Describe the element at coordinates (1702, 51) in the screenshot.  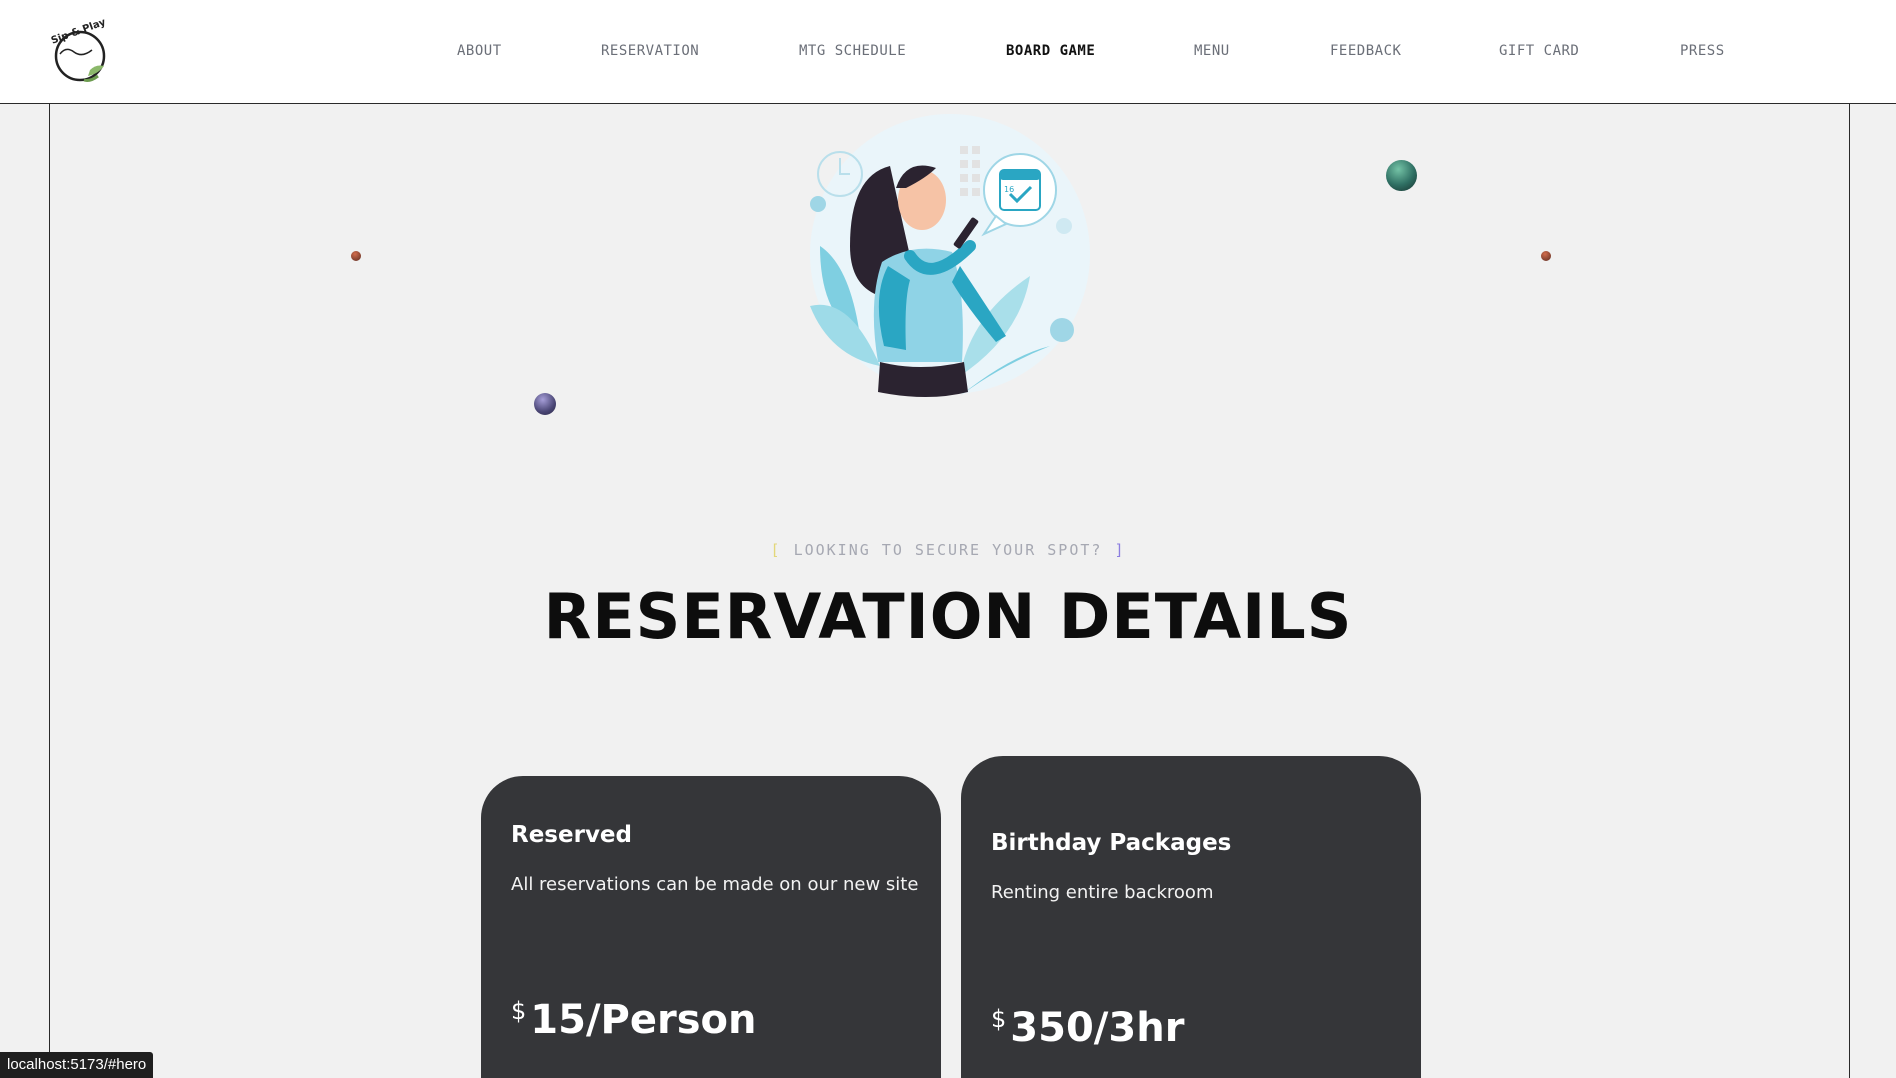
I see `nav-press: PRESS` at that location.